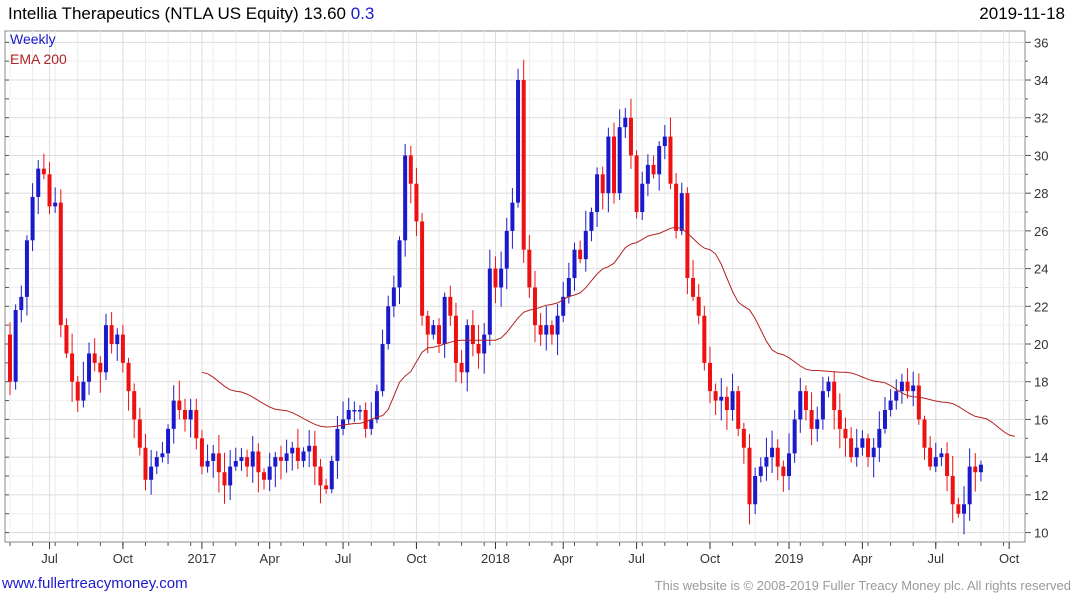 The width and height of the screenshot is (1075, 600). I want to click on x-tick-label: Oct, so click(1009, 558).